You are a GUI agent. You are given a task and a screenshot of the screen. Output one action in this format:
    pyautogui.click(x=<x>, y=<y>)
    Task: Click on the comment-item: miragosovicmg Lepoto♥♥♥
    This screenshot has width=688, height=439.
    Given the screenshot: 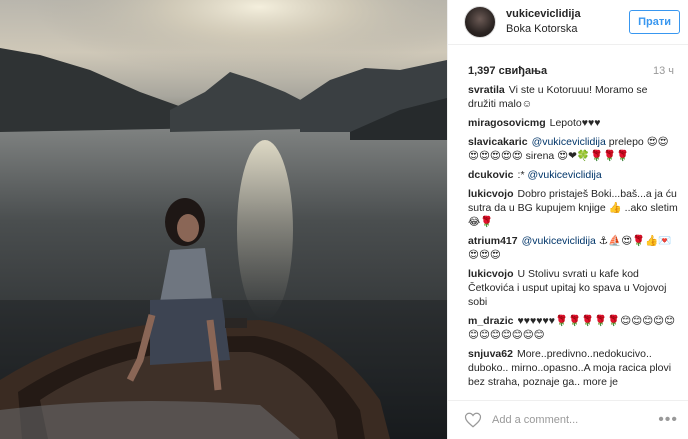 What is the action you would take?
    pyautogui.click(x=573, y=123)
    